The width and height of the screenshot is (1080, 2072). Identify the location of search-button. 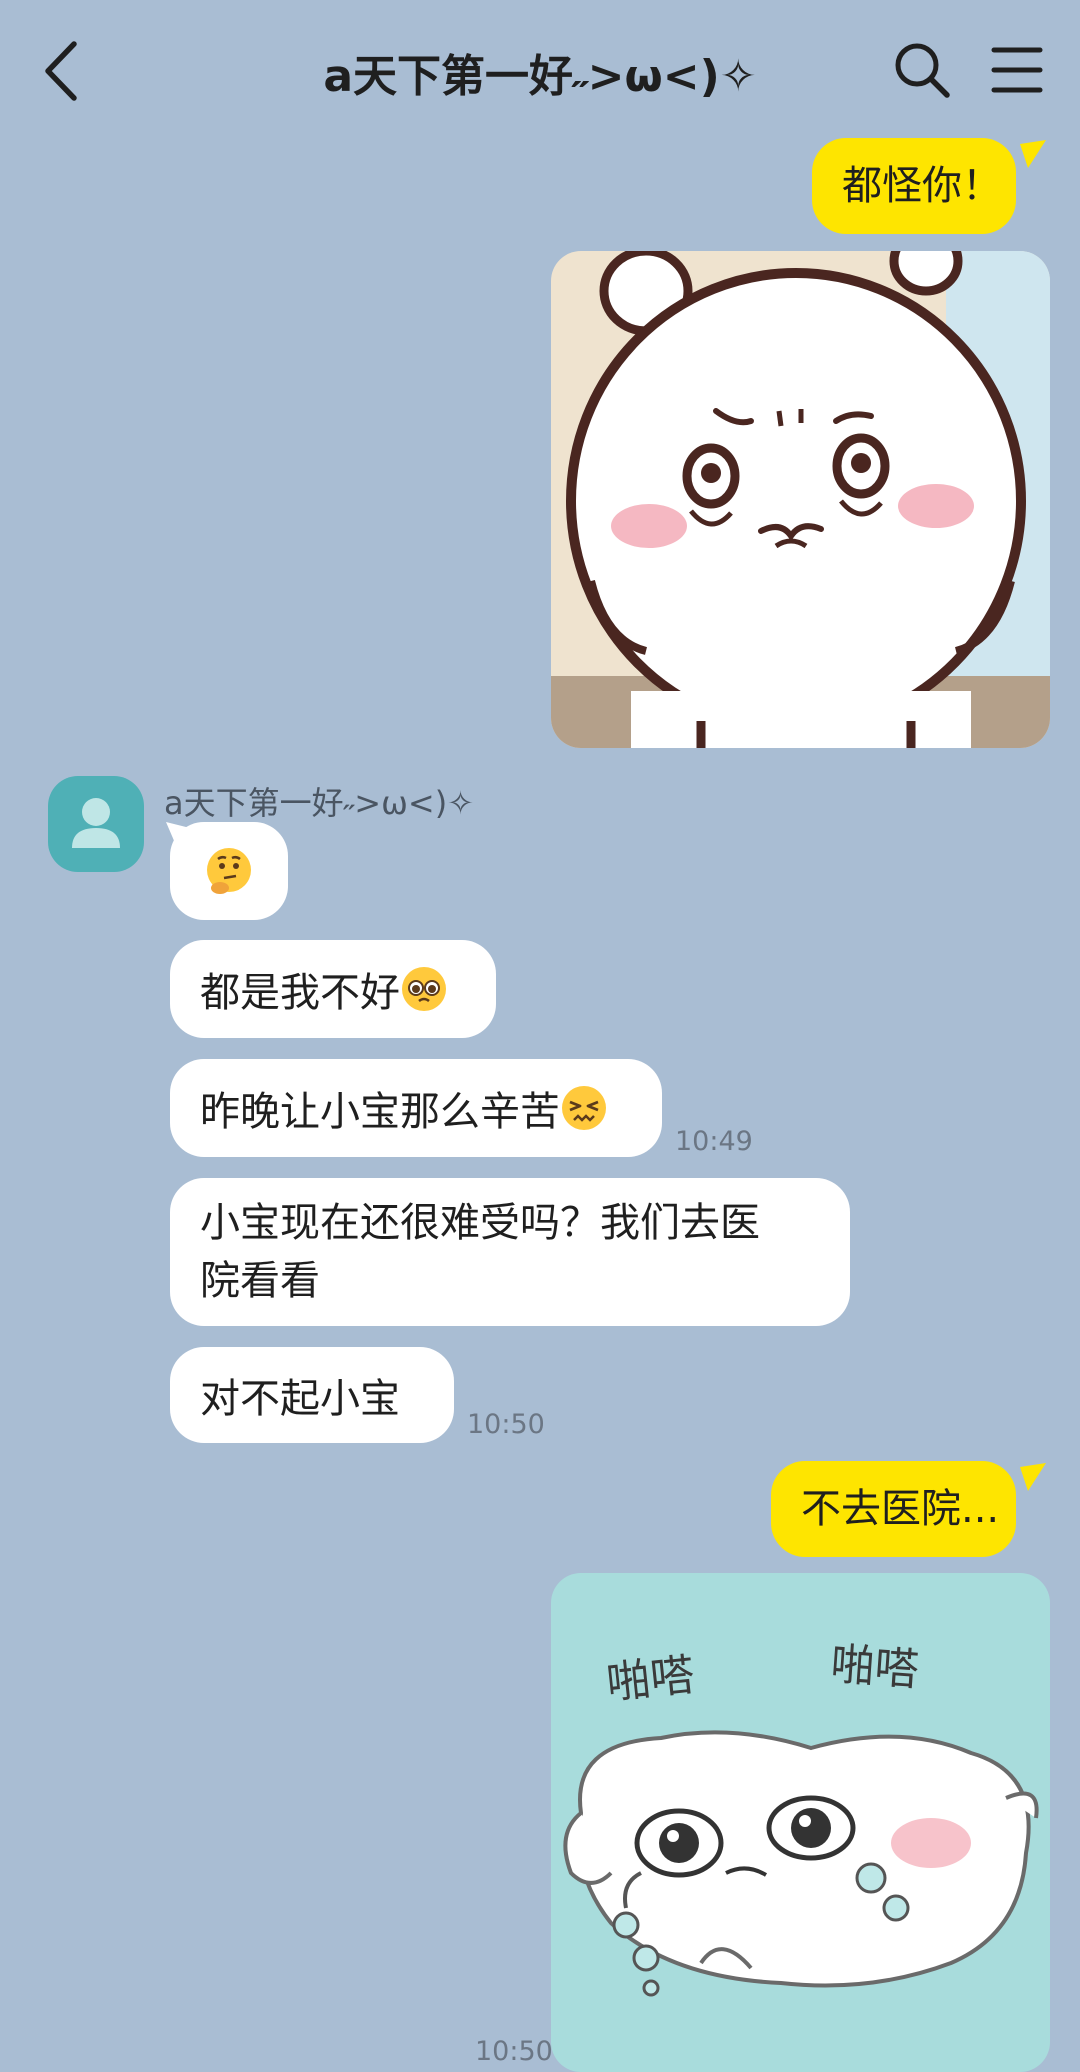
(922, 70).